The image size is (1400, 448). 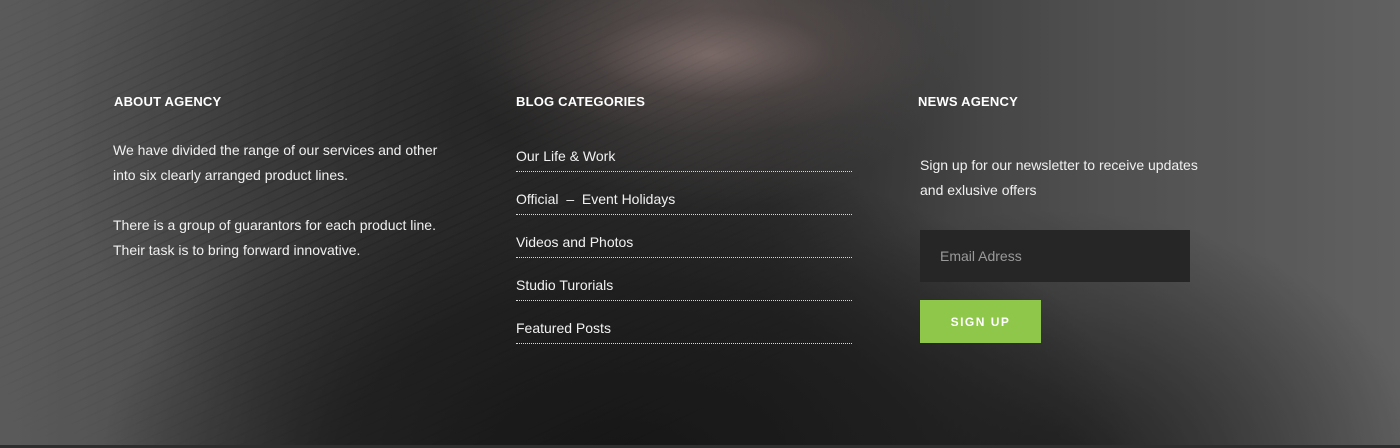 What do you see at coordinates (968, 101) in the screenshot?
I see `news-agency-title: NEWS AGENCY` at bounding box center [968, 101].